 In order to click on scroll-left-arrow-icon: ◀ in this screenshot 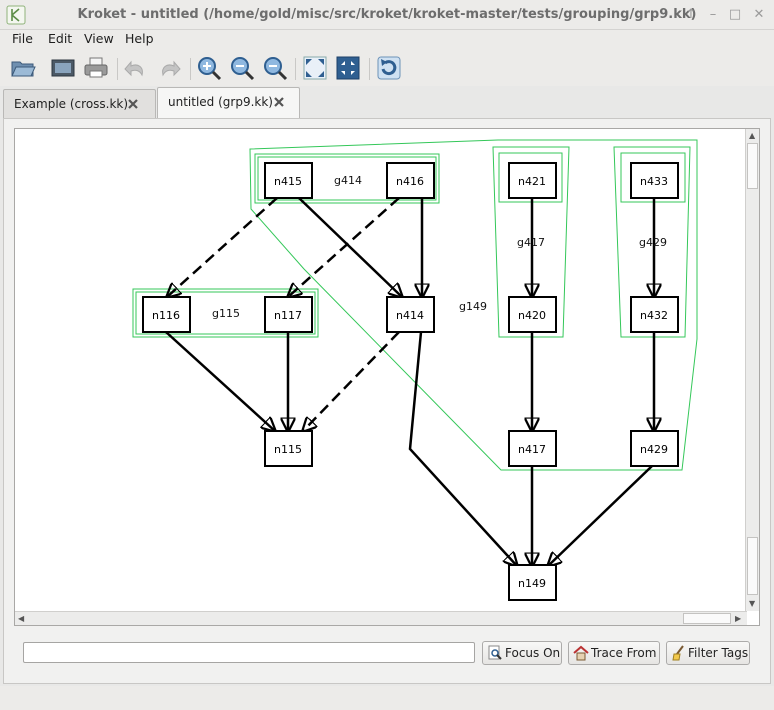, I will do `click(21, 618)`.